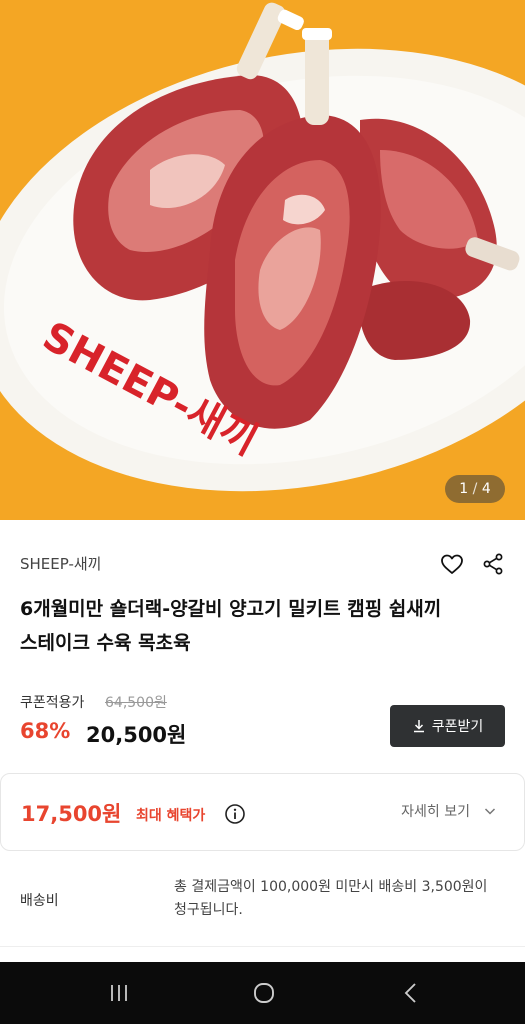 The image size is (525, 1024). I want to click on chevron-down-icon, so click(490, 811).